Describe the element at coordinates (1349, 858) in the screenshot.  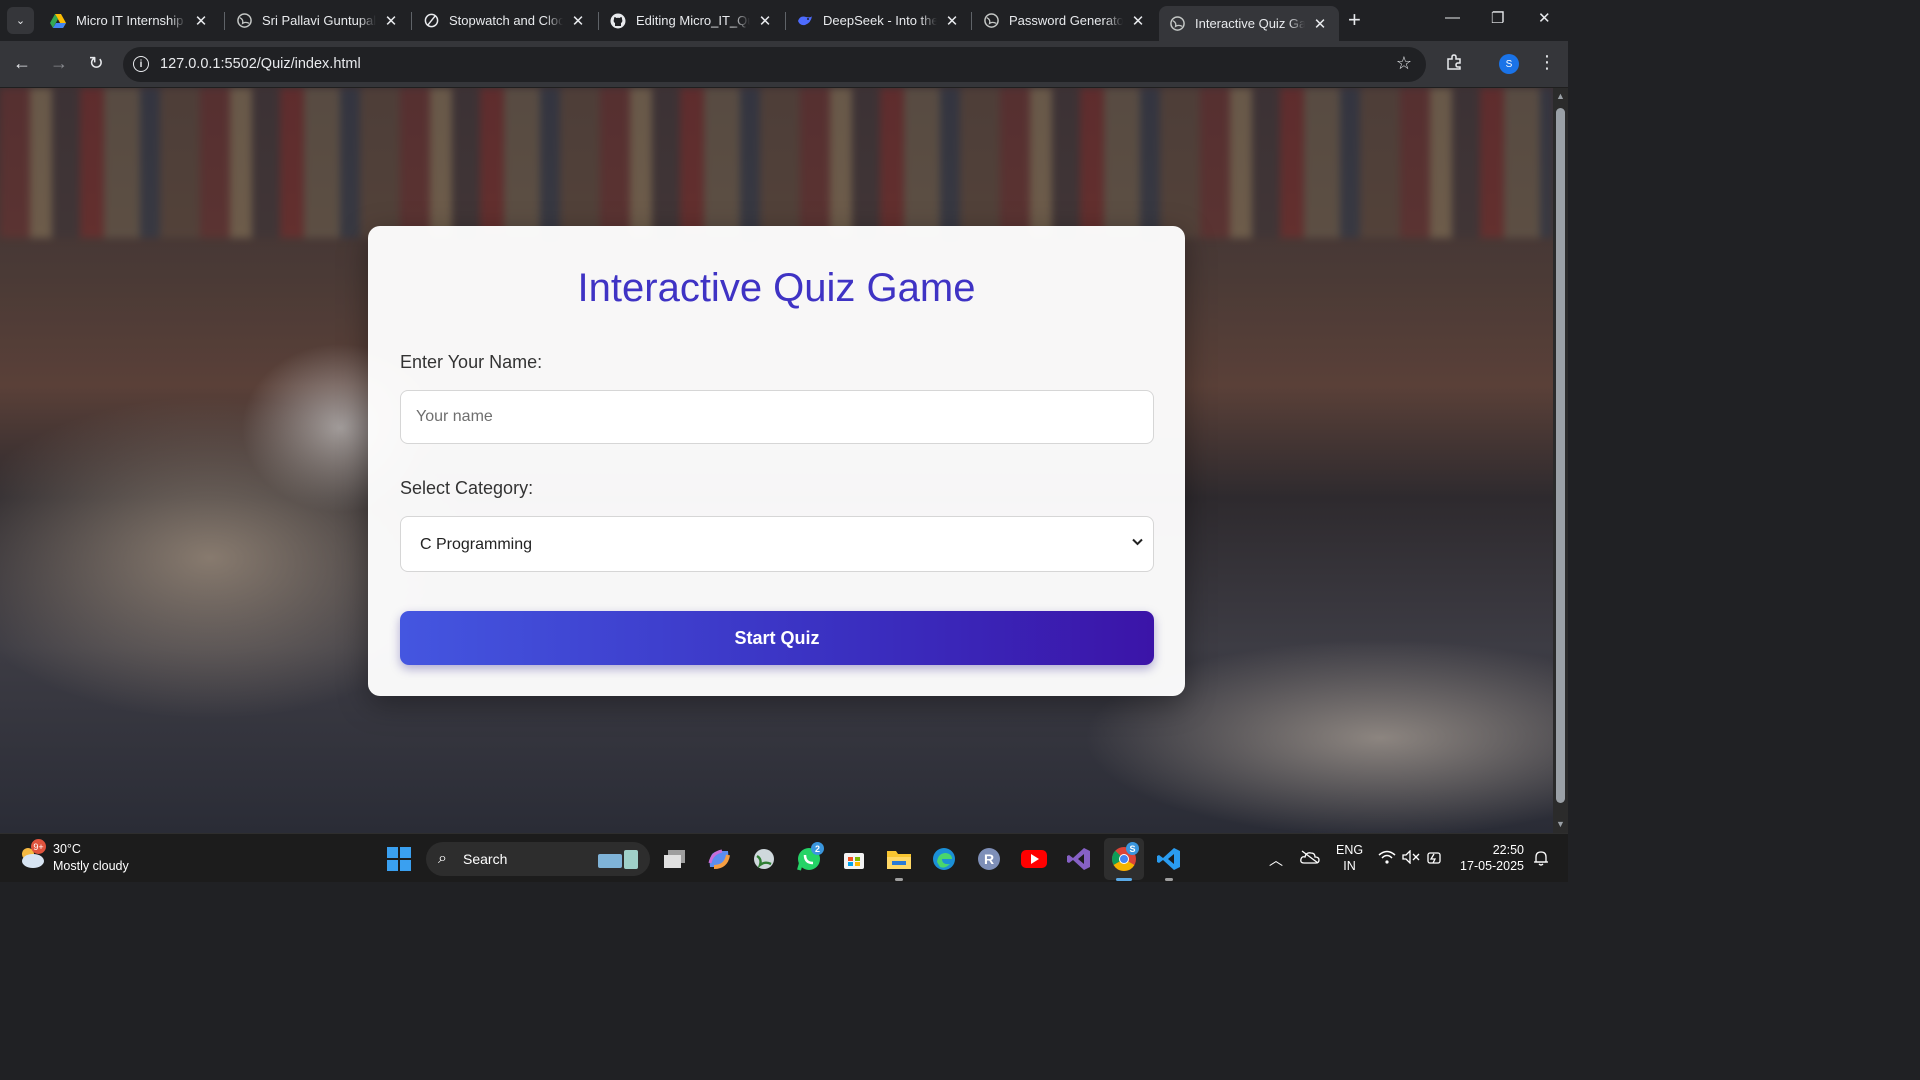
I see `input-language: ENG IN` at that location.